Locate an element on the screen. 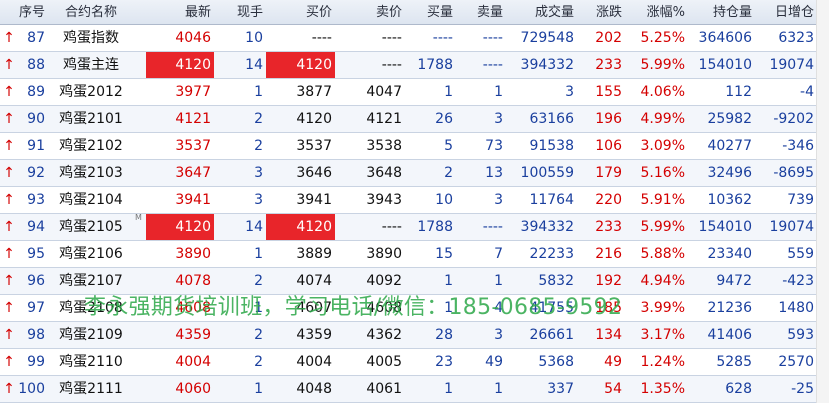 This screenshot has width=829, height=403. cell-name: 鸡蛋2106 is located at coordinates (91, 254).